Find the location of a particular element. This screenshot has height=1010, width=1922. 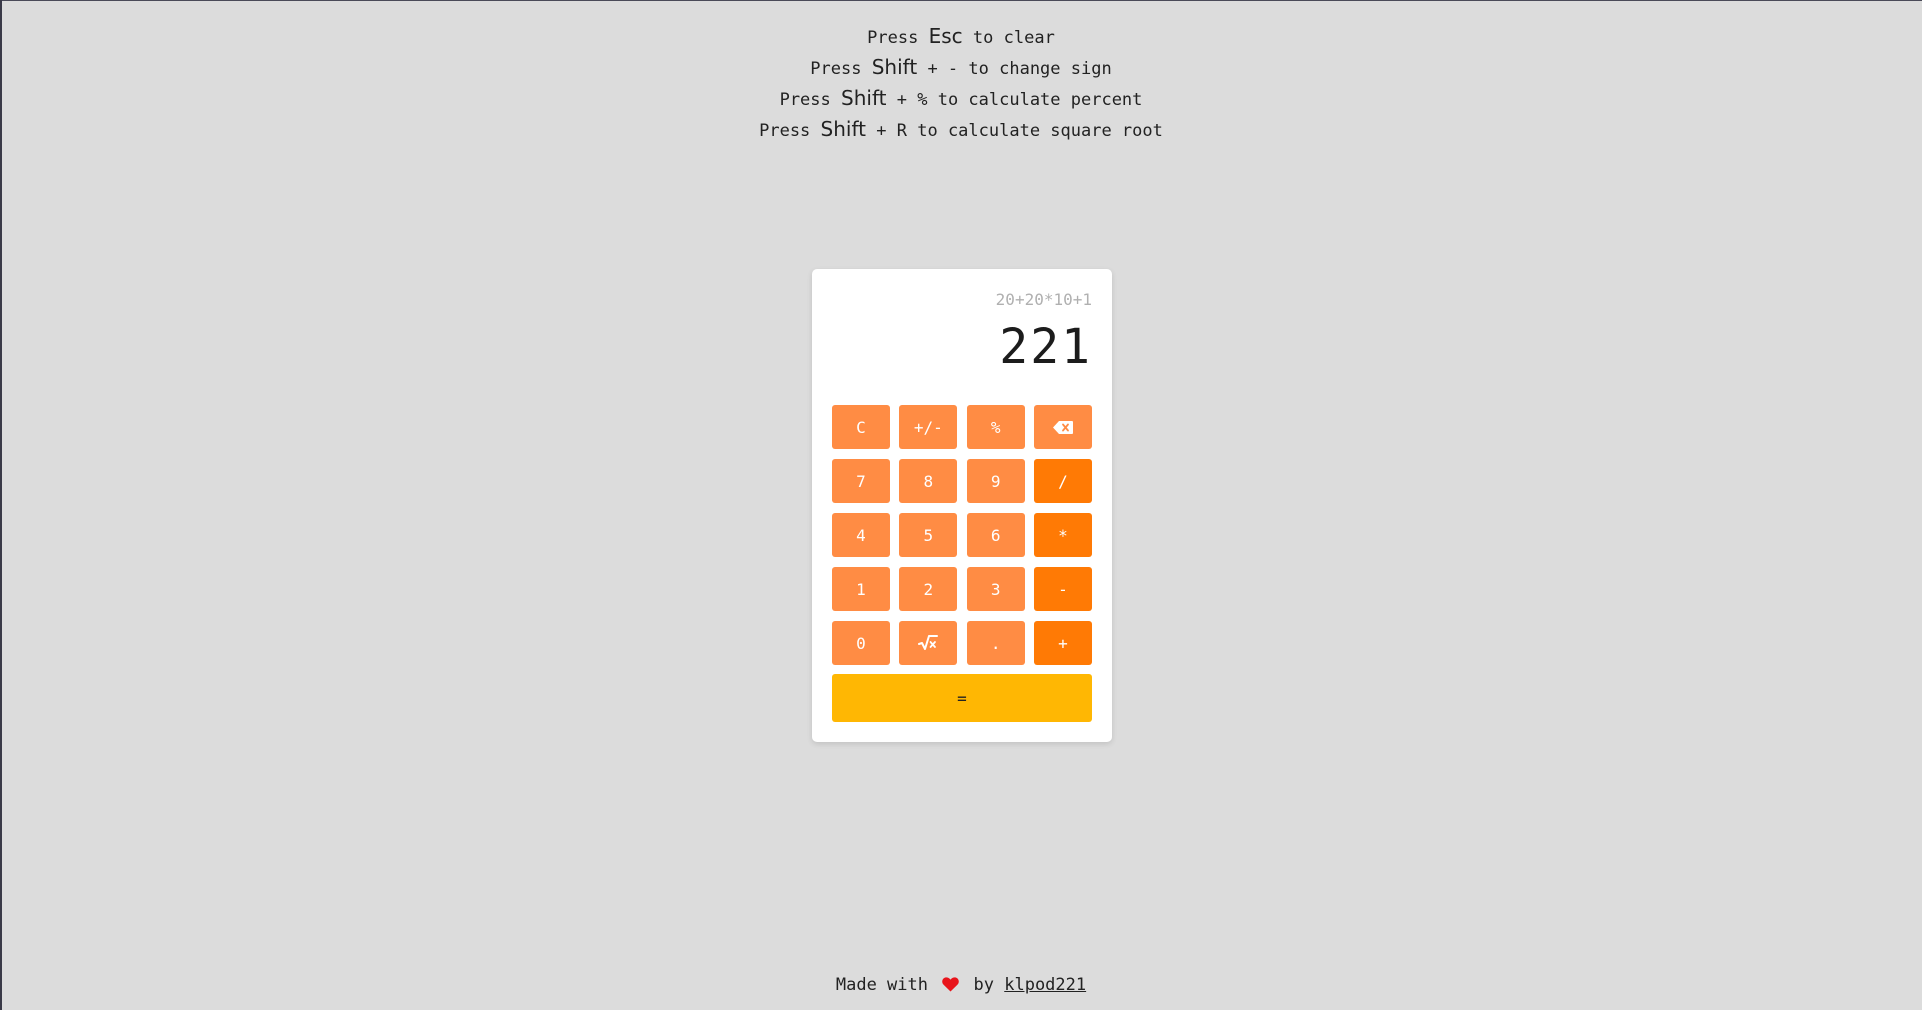

digit-6-button: 6 is located at coordinates (995, 535).